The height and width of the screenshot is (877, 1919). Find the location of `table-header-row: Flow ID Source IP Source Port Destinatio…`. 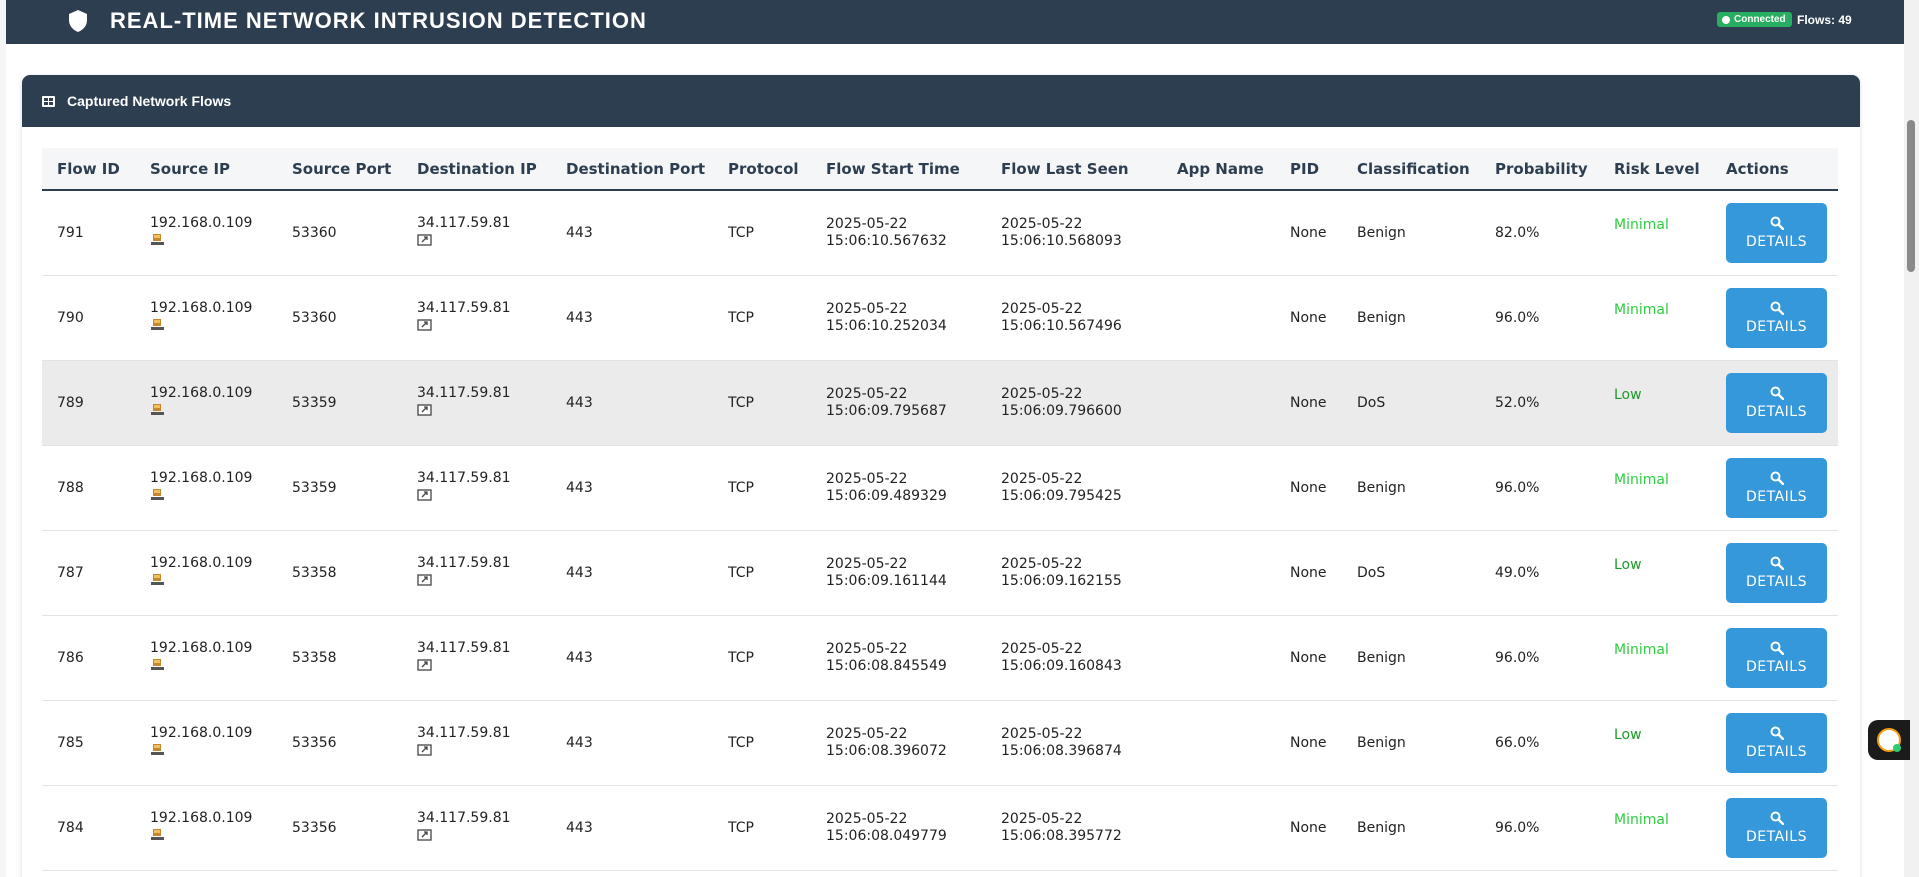

table-header-row: Flow ID Source IP Source Port Destinatio… is located at coordinates (940, 169).